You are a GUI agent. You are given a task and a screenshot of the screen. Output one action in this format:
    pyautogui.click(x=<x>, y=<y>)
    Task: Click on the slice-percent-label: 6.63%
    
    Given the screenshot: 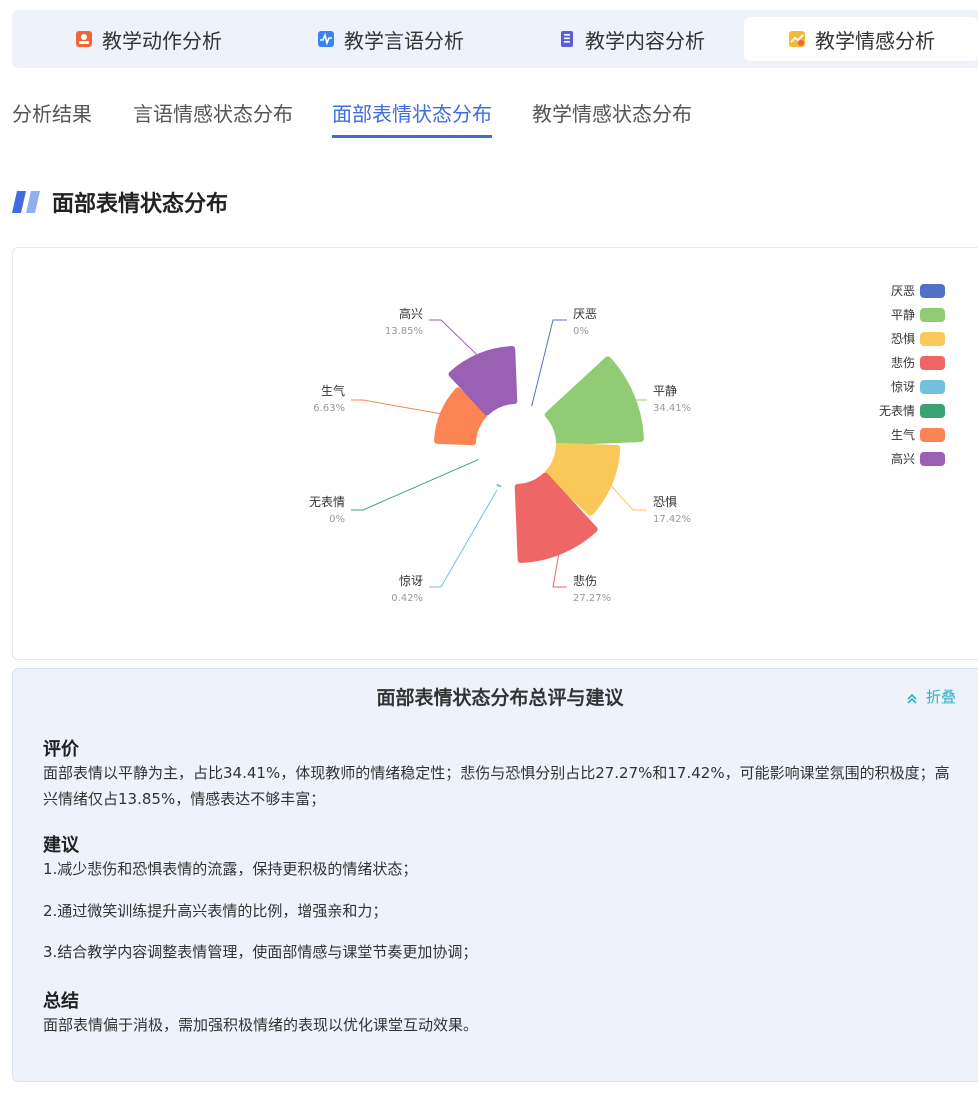 What is the action you would take?
    pyautogui.click(x=329, y=408)
    